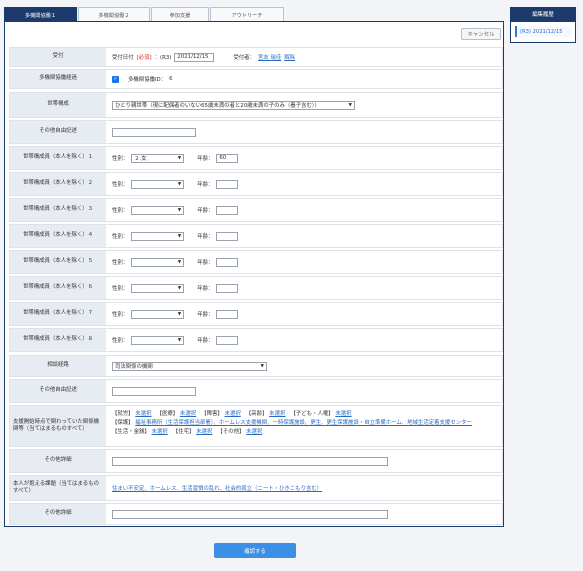  I want to click on other-detail2-row: その他詳細, so click(256, 514).